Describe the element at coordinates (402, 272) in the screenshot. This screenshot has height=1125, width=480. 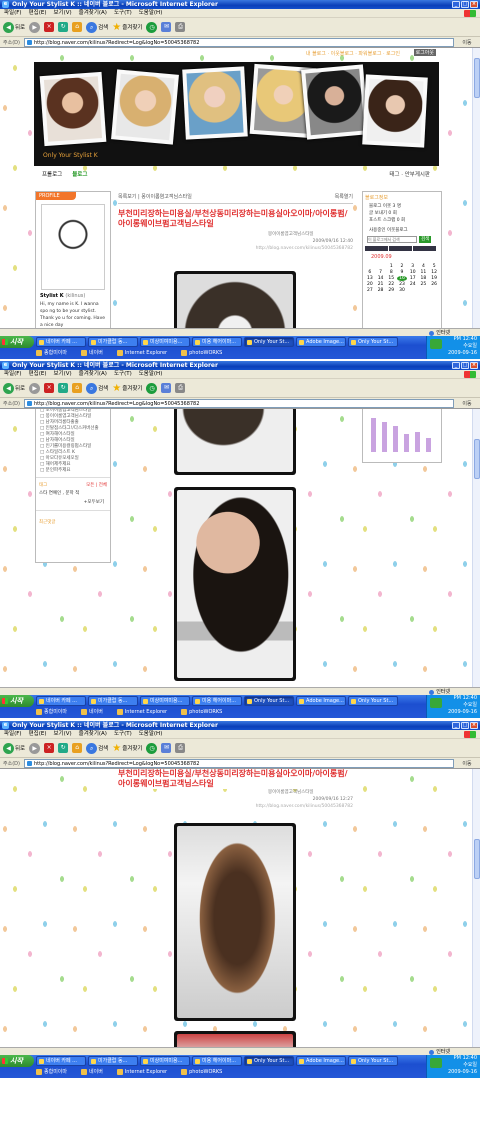
I see `calendar-day: 9` at that location.